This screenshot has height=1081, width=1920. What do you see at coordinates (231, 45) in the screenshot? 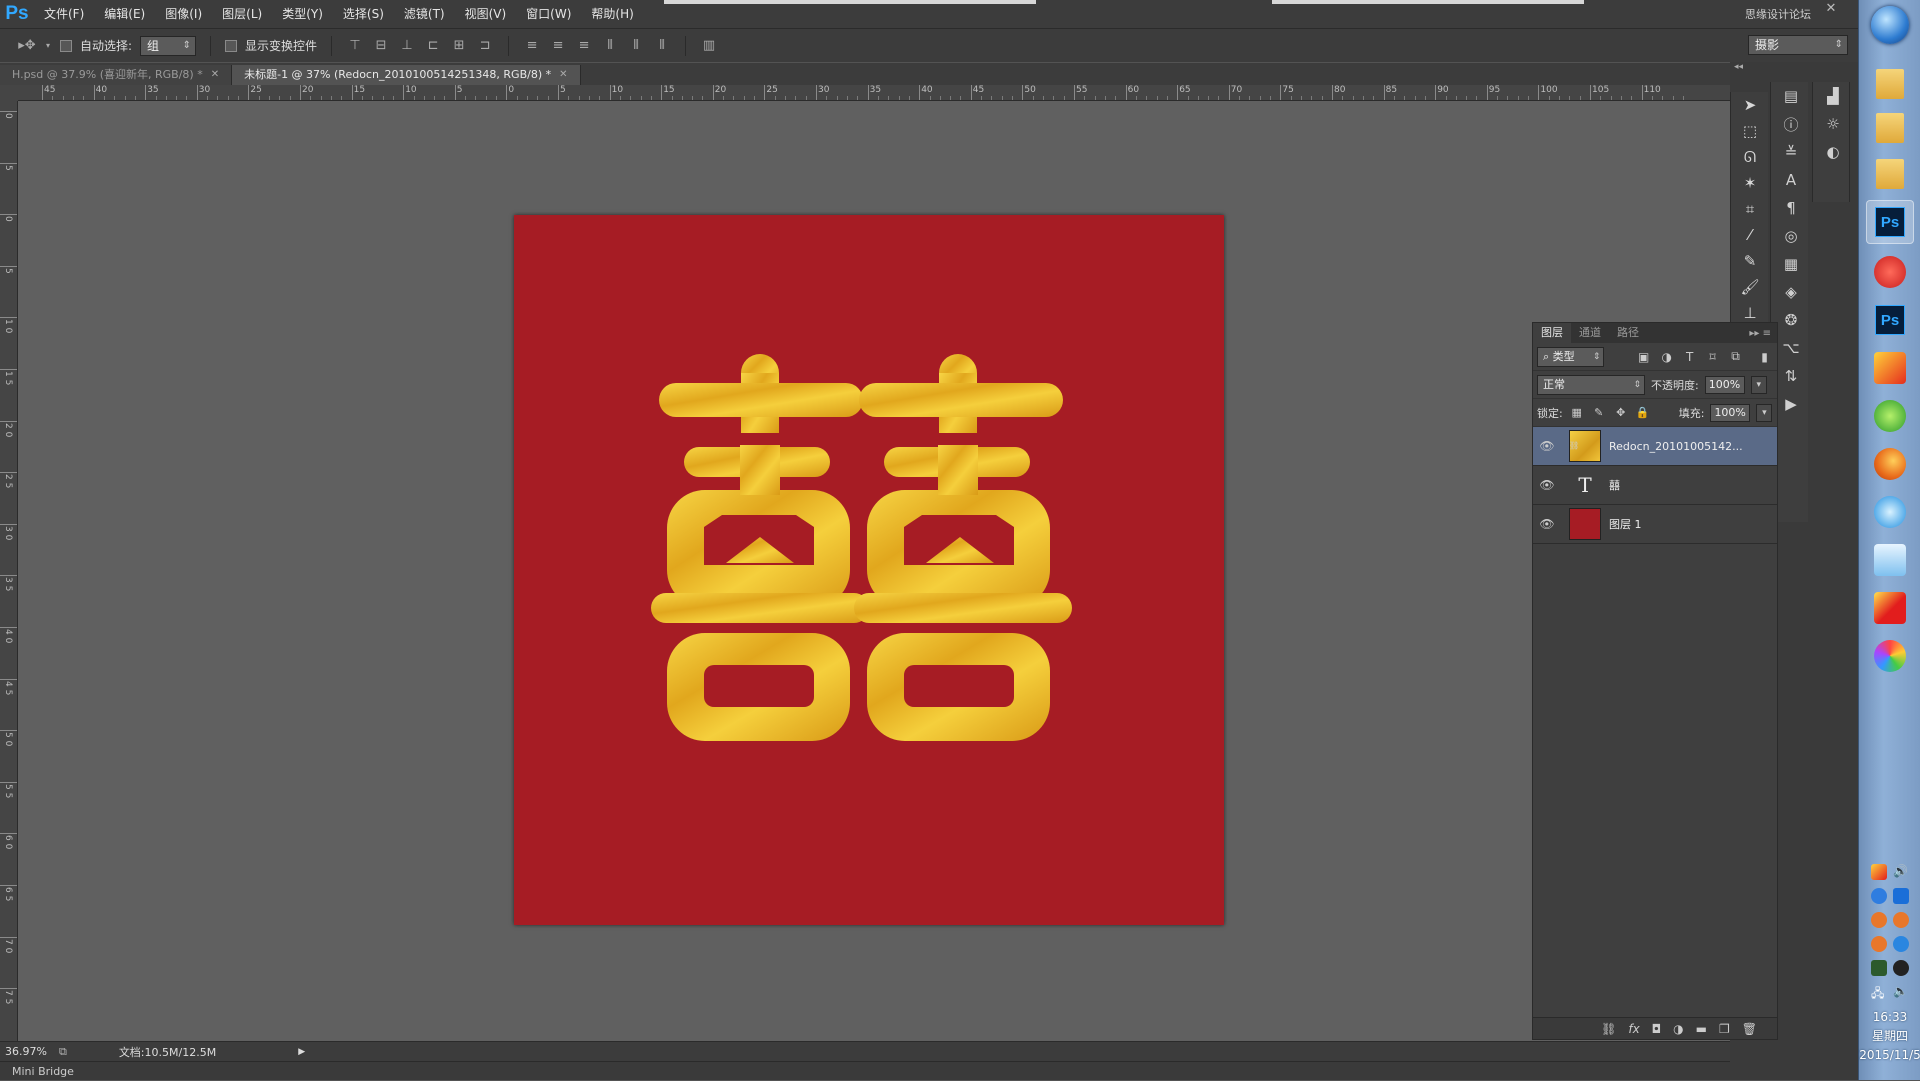
I see `show-transform-checkbox` at bounding box center [231, 45].